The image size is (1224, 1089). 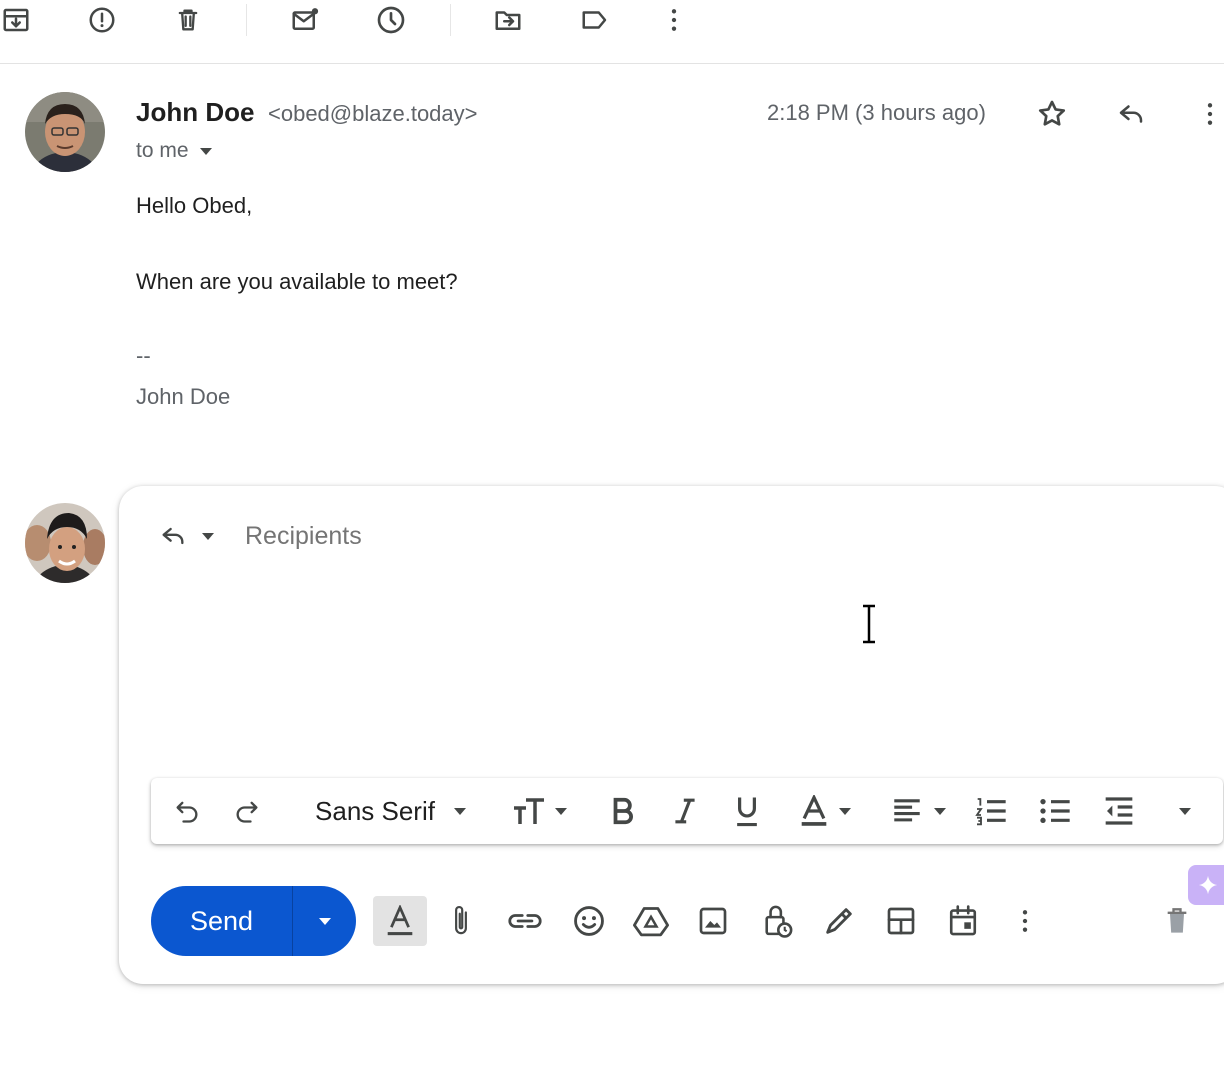 I want to click on lock-clock-icon, so click(x=779, y=921).